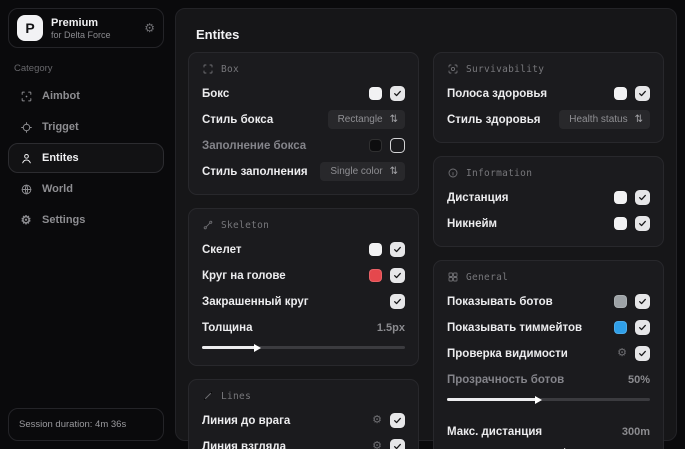 This screenshot has height=449, width=685. Describe the element at coordinates (303, 442) in the screenshot. I see `setting-row-view-line: Линия взгляда ⚙` at that location.